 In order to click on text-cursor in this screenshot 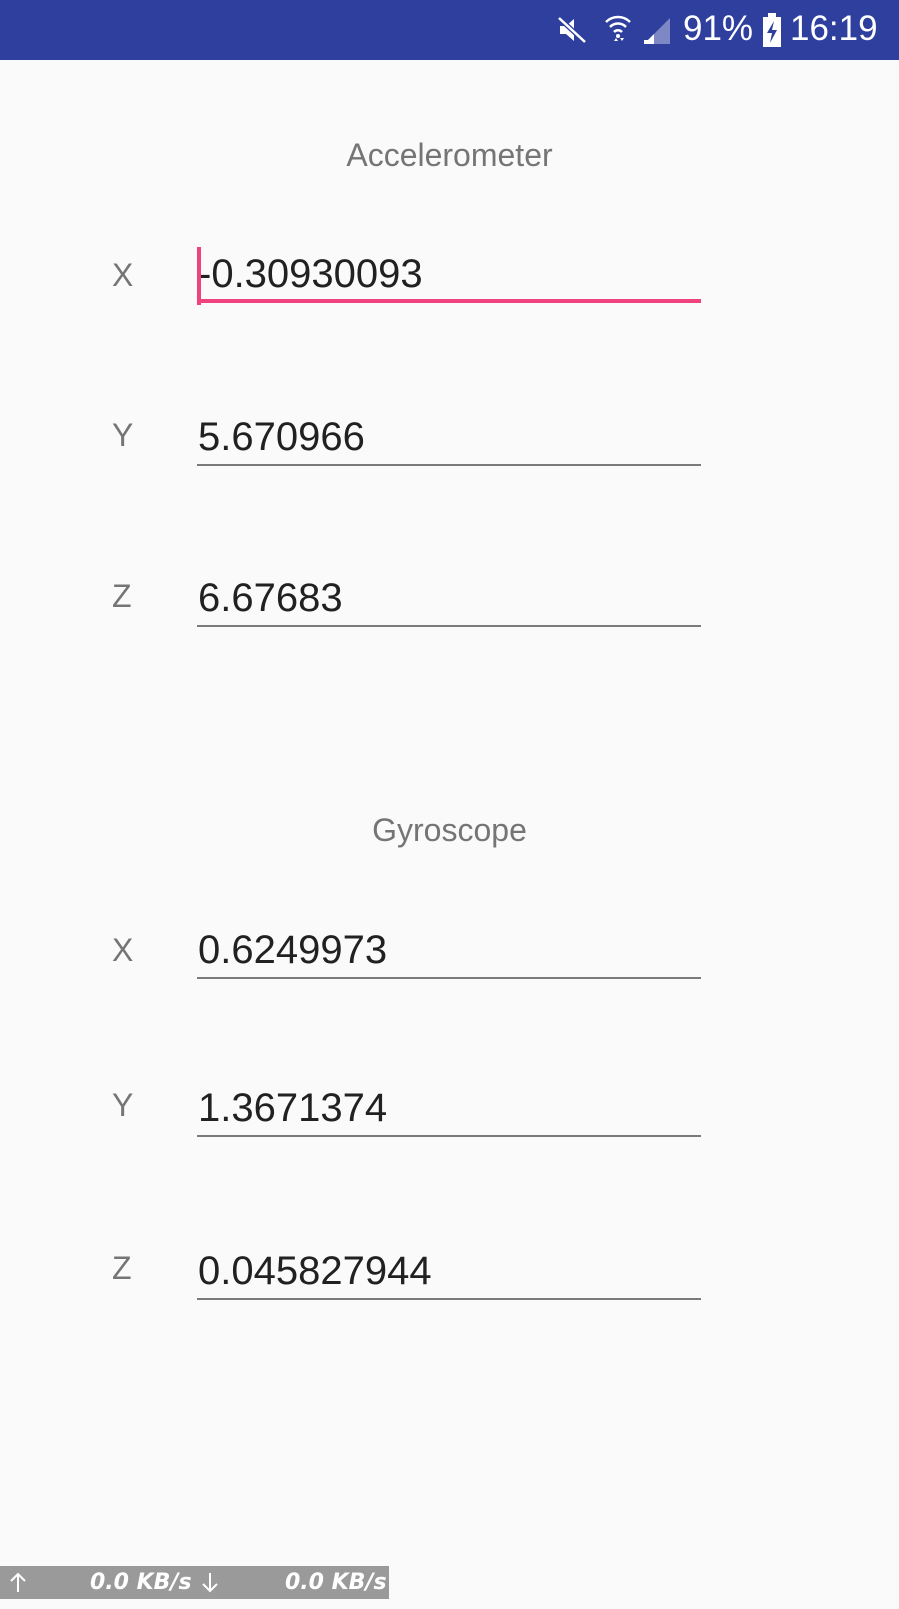, I will do `click(199, 276)`.